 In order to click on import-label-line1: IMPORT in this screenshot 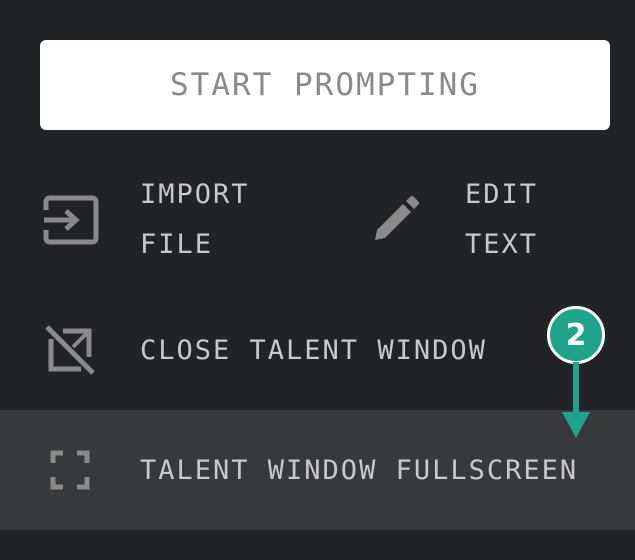, I will do `click(195, 194)`.